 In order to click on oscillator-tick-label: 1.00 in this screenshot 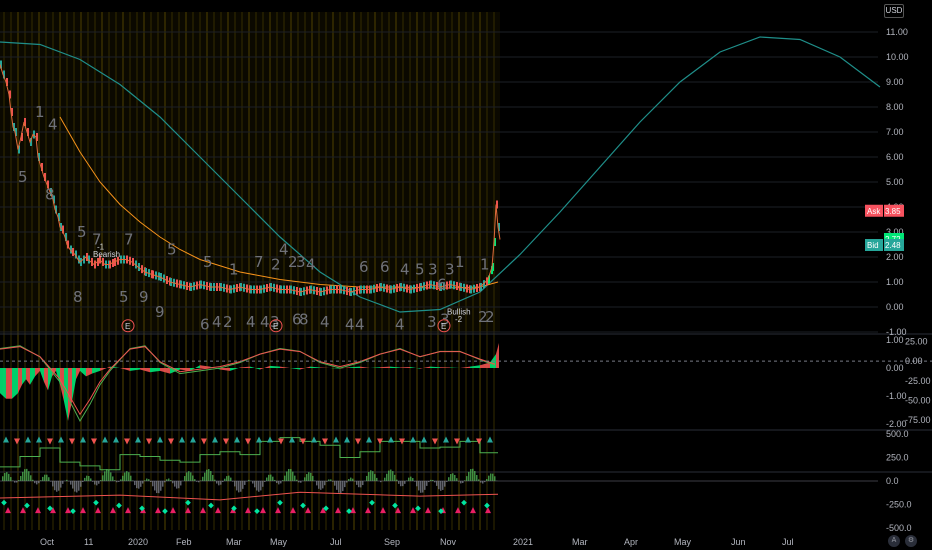, I will do `click(895, 340)`.